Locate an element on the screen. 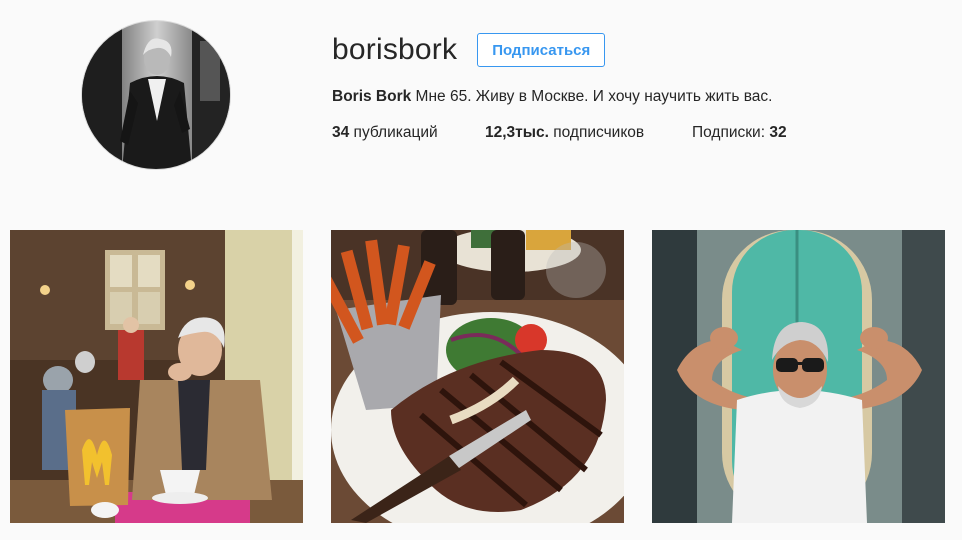 This screenshot has width=962, height=540. posts-stat: 34 публикаций is located at coordinates (385, 133).